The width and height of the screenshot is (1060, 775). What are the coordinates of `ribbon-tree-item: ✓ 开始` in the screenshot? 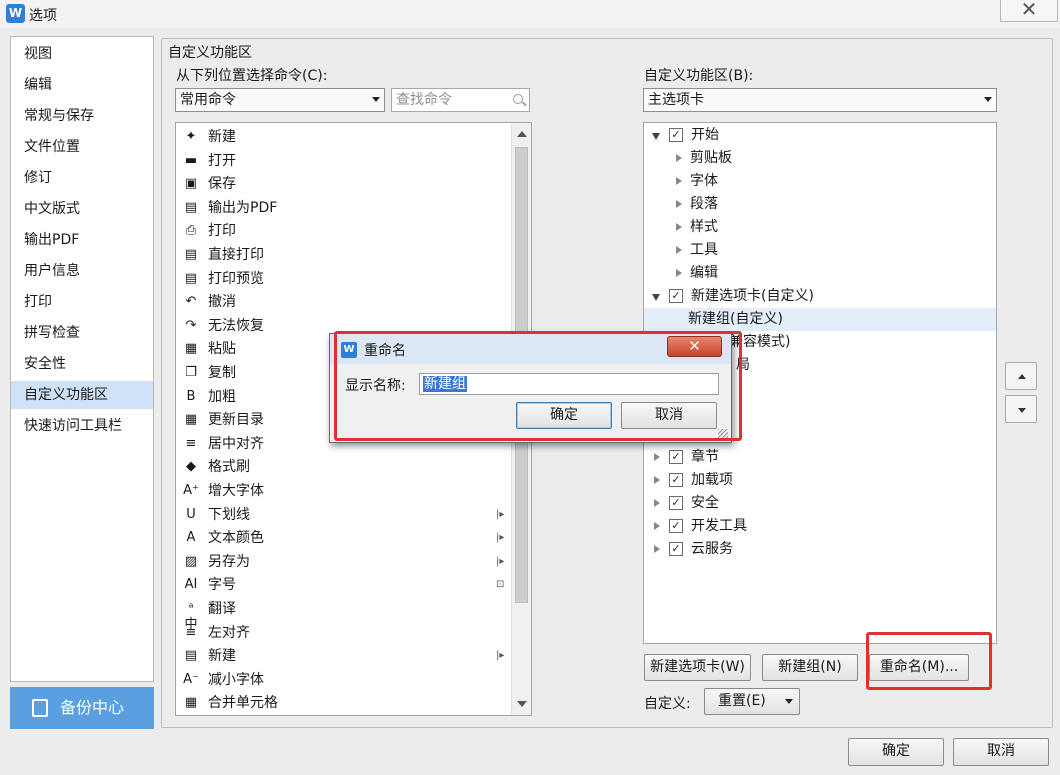 It's located at (820, 135).